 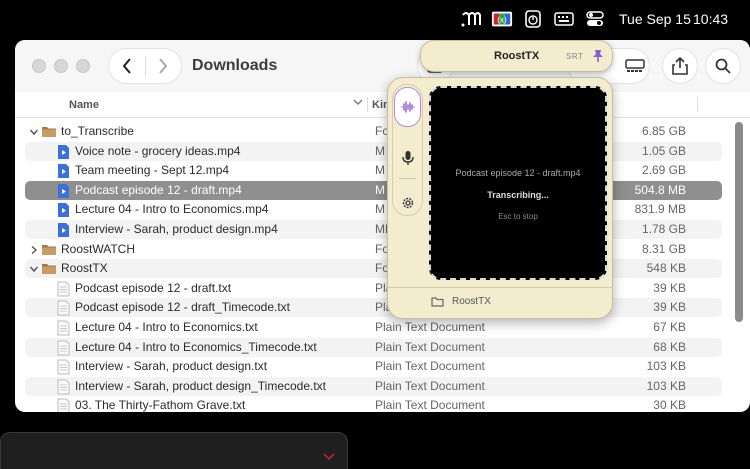 I want to click on file-size: 68 KB, so click(x=669, y=346).